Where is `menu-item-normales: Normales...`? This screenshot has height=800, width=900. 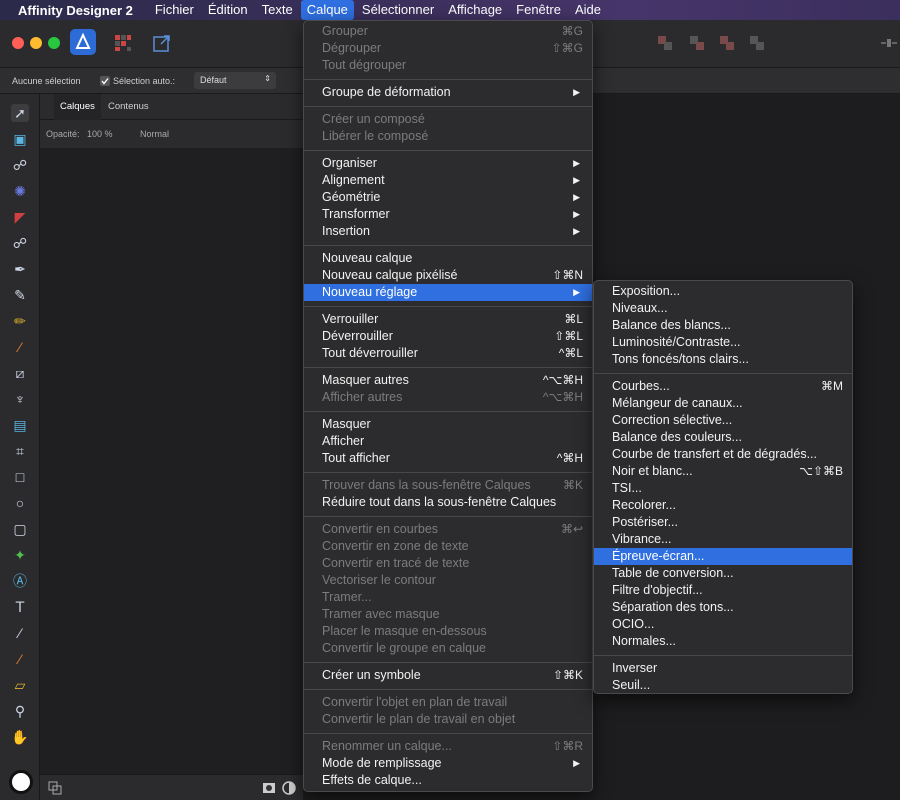 menu-item-normales: Normales... is located at coordinates (723, 641).